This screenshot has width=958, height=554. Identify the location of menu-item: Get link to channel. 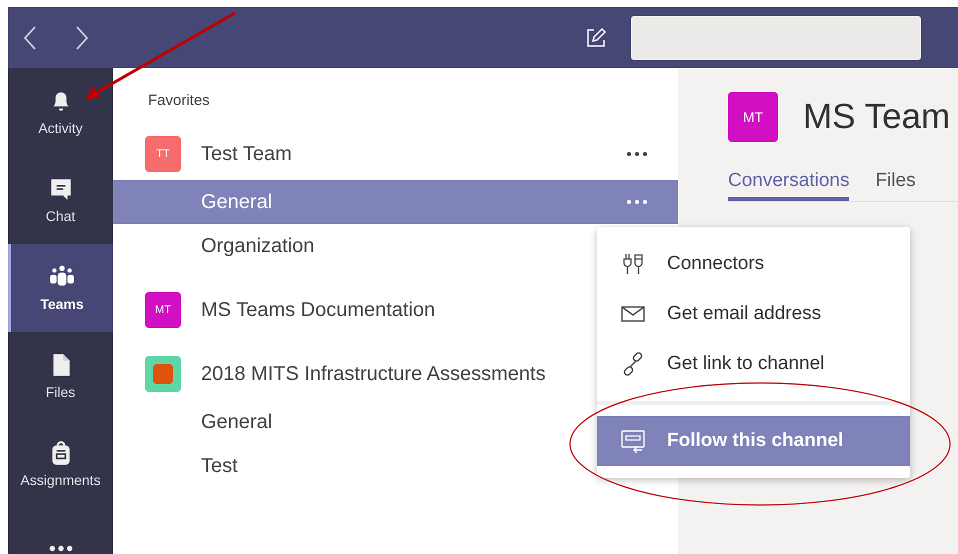
(753, 364).